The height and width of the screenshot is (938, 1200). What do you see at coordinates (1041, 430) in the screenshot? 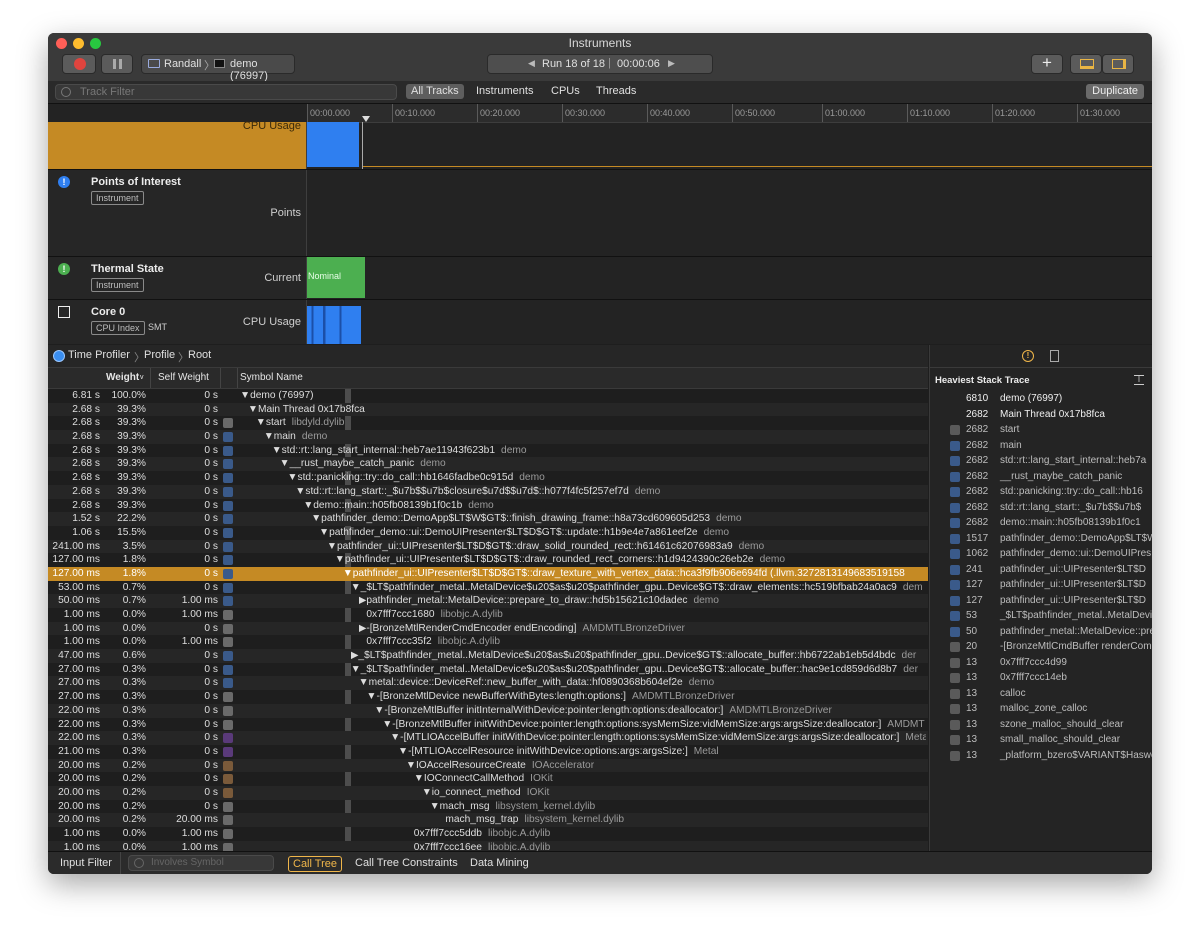
I see `list-item: 2682 start` at bounding box center [1041, 430].